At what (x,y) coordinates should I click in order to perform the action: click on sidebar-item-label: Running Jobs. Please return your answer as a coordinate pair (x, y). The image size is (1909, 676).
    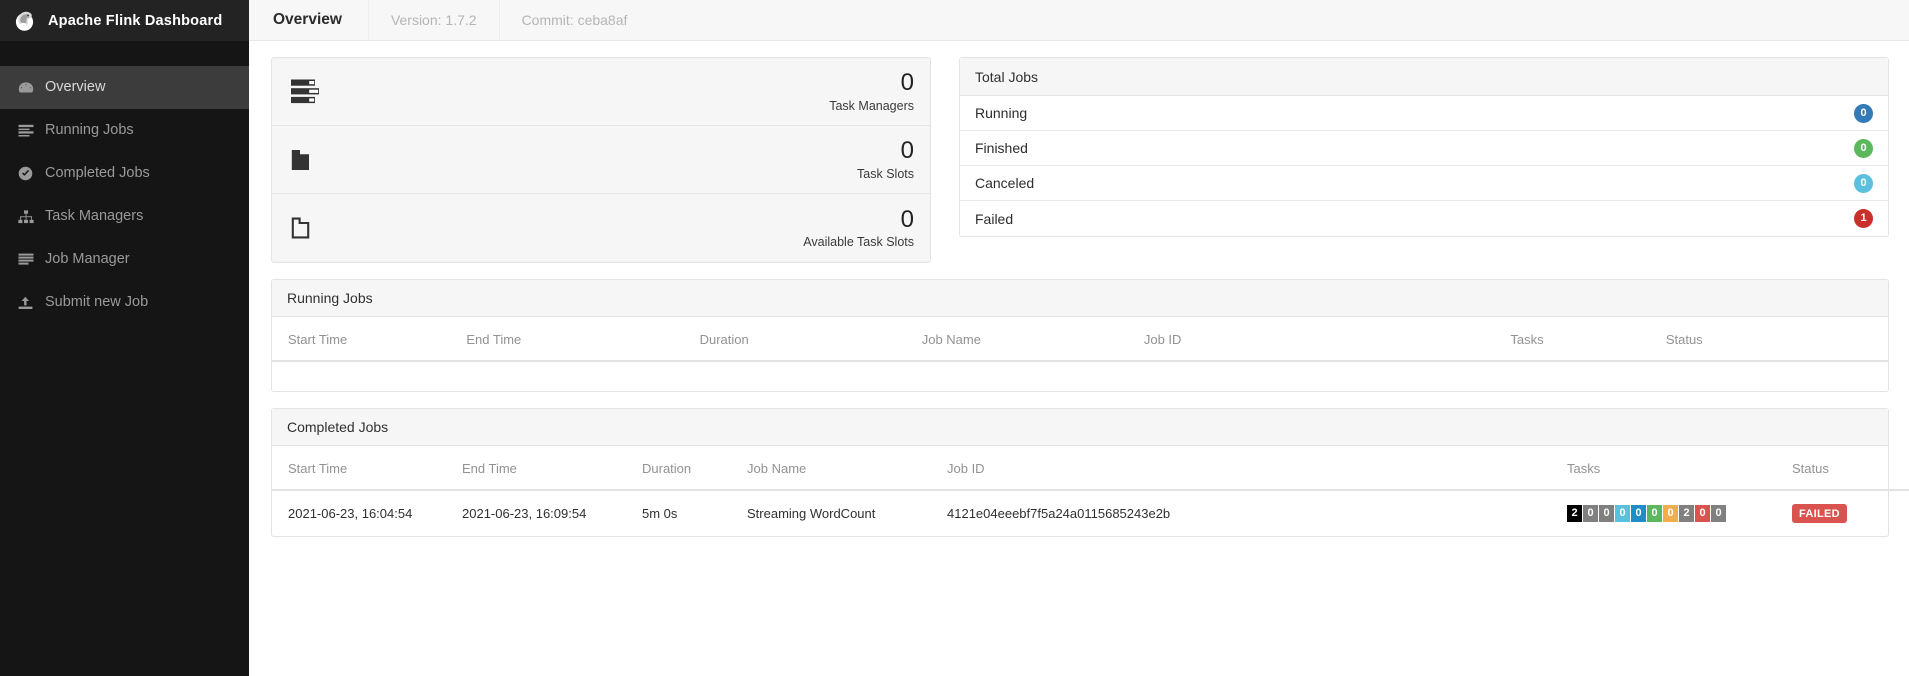
    Looking at the image, I should click on (89, 130).